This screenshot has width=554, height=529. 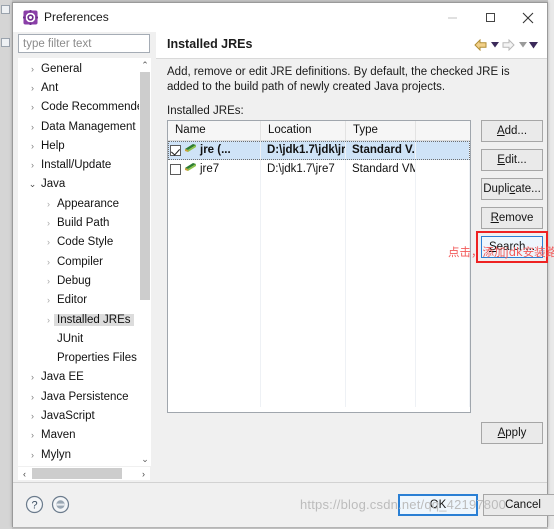 What do you see at coordinates (84, 338) in the screenshot?
I see `sidebar-item-junit: ›JUnit` at bounding box center [84, 338].